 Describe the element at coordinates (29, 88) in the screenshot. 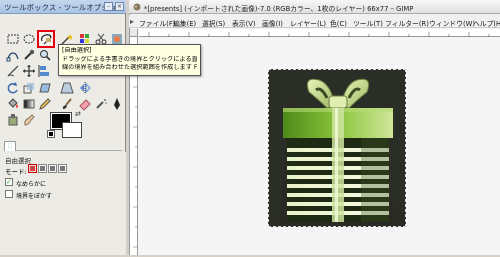

I see `scale-icon` at that location.